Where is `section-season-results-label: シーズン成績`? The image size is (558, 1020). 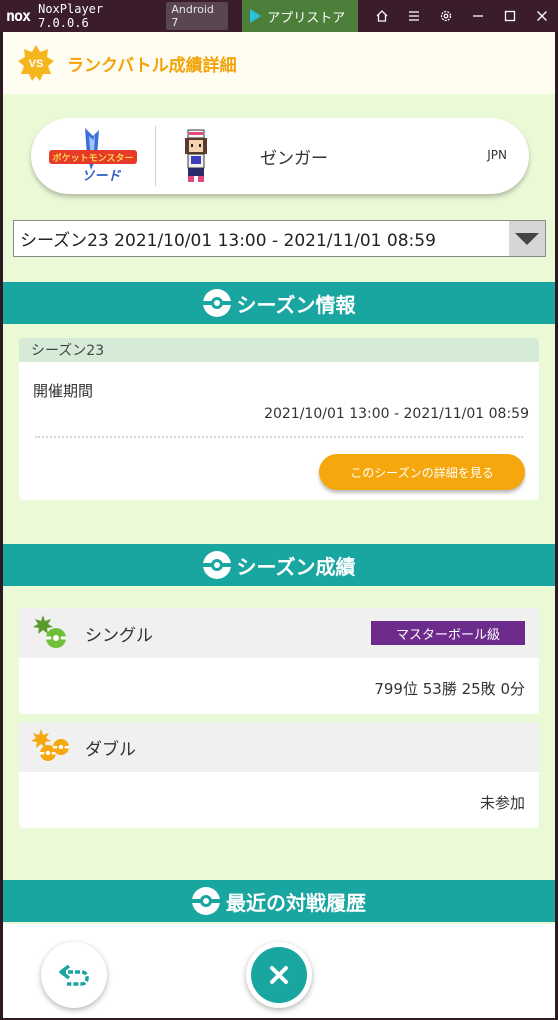
section-season-results-label: シーズン成績 is located at coordinates (296, 566).